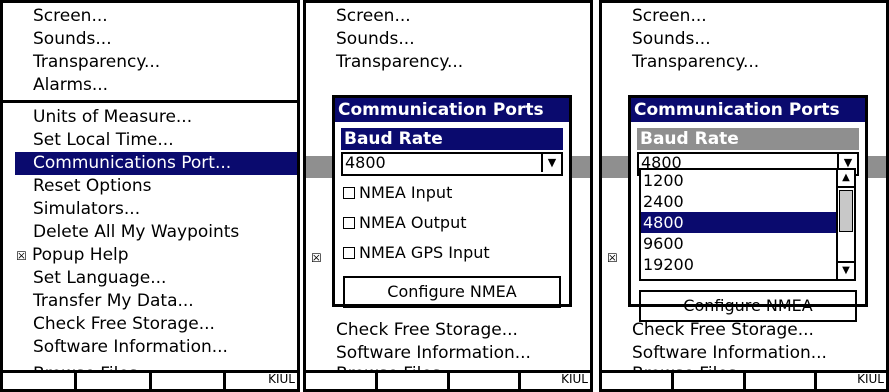  I want to click on nmea-gps-input-option: NMEA GPS Input, so click(452, 253).